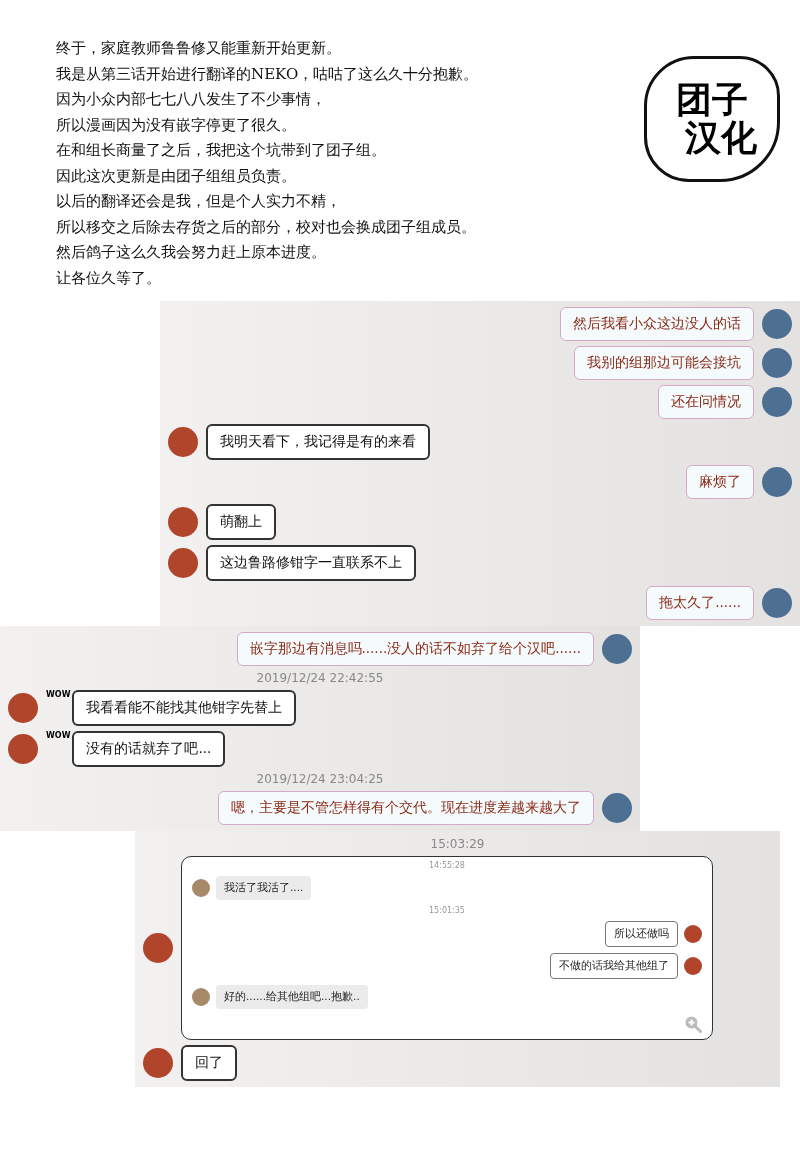 The width and height of the screenshot is (800, 1150). What do you see at coordinates (199, 201) in the screenshot?
I see `announcement-line: 以后的翻译还会是我，但是个人实力不精，` at bounding box center [199, 201].